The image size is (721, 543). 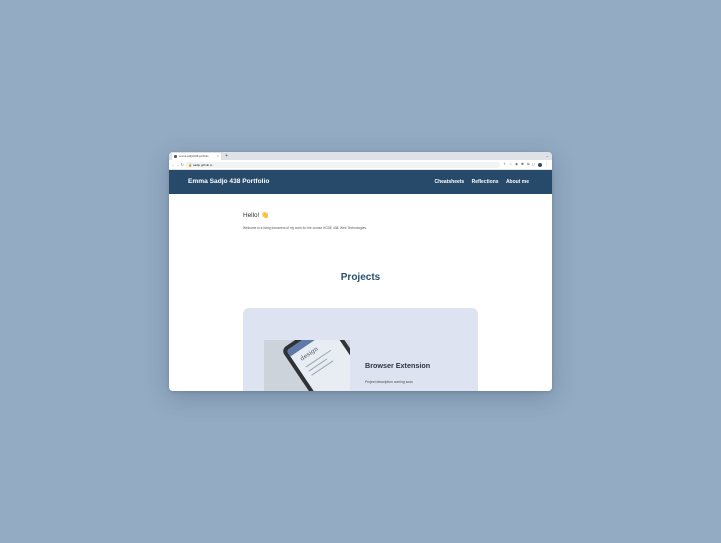 I want to click on back-icon: ←, so click(x=173, y=164).